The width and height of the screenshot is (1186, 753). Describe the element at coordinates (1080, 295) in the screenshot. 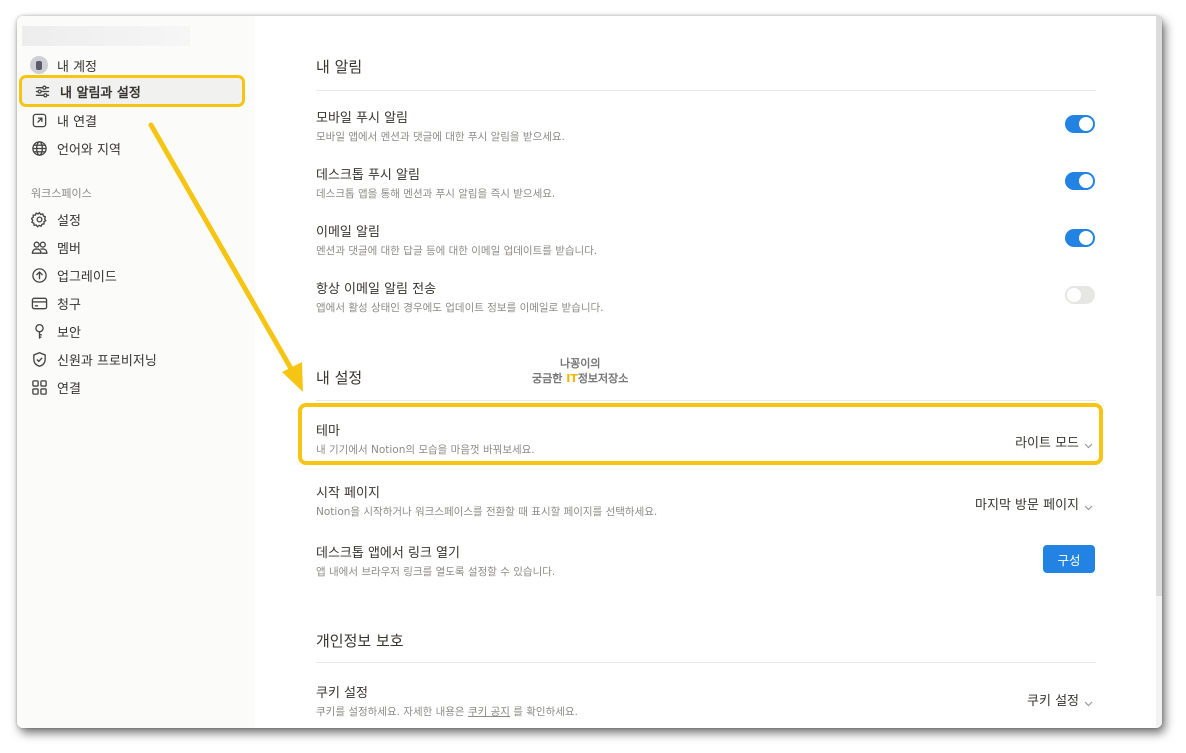

I see `always-email-toggle` at that location.